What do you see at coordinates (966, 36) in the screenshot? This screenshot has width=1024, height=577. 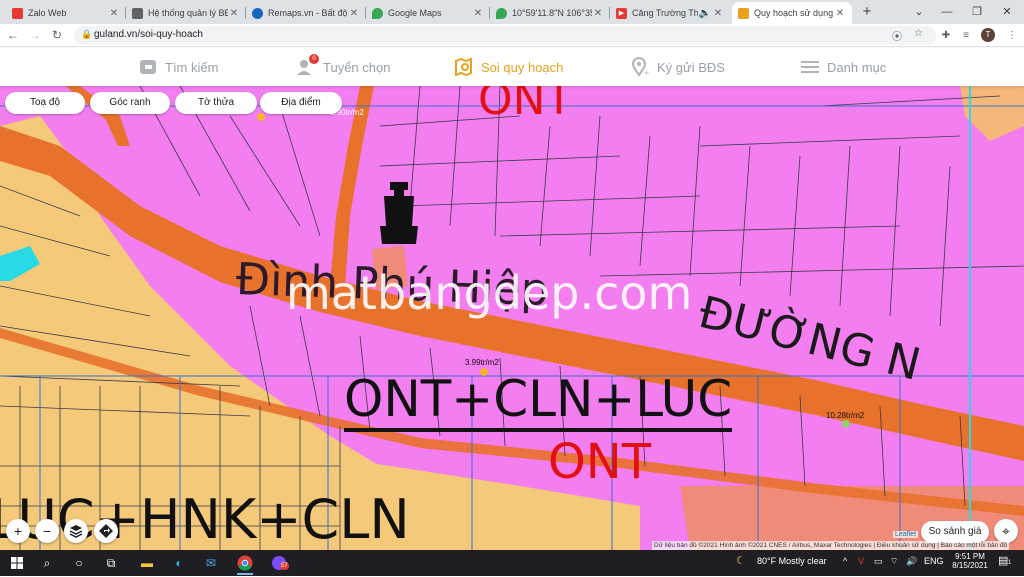 I see `media-icon: ≡` at bounding box center [966, 36].